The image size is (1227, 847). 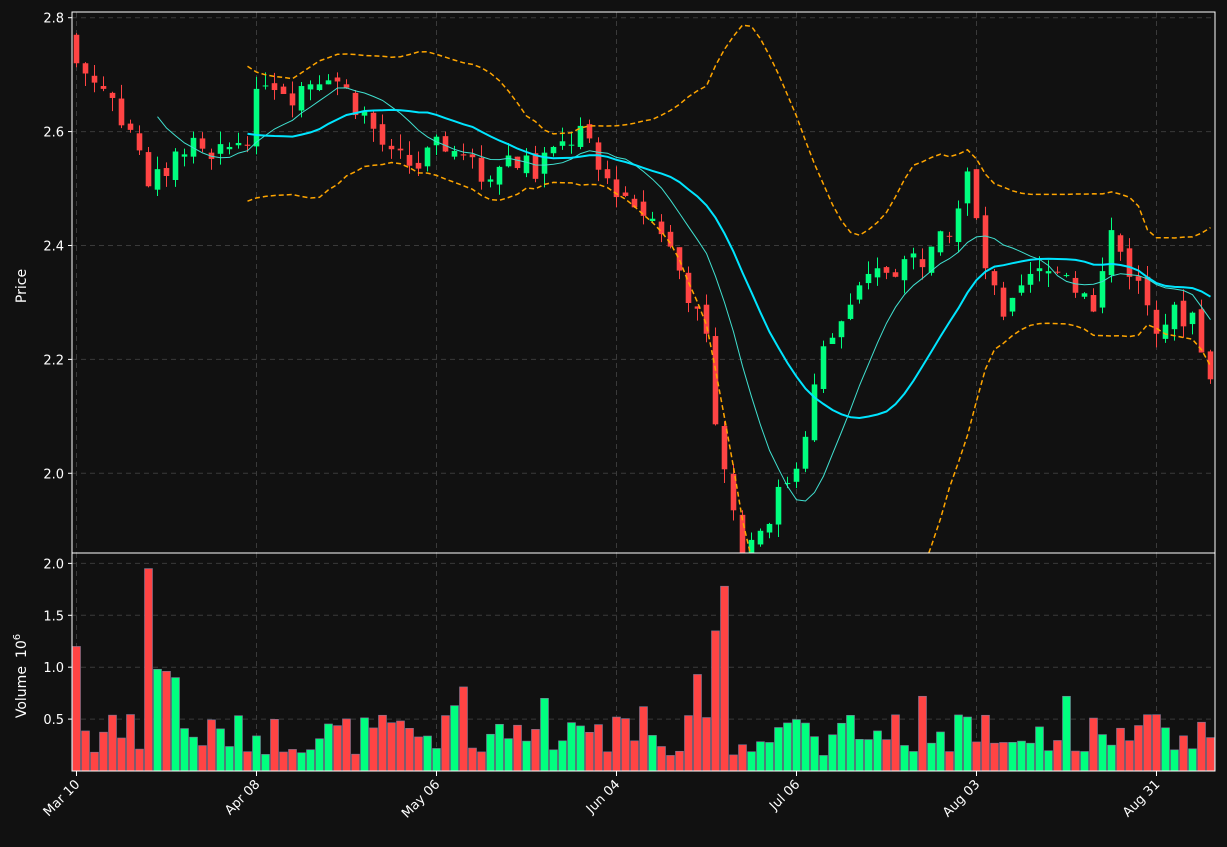 What do you see at coordinates (22, 692) in the screenshot?
I see `volume-axis-label-text: Volume` at bounding box center [22, 692].